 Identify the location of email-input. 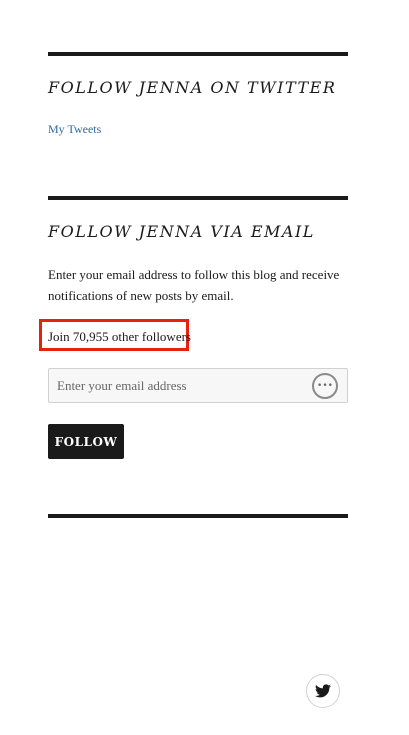
(198, 385).